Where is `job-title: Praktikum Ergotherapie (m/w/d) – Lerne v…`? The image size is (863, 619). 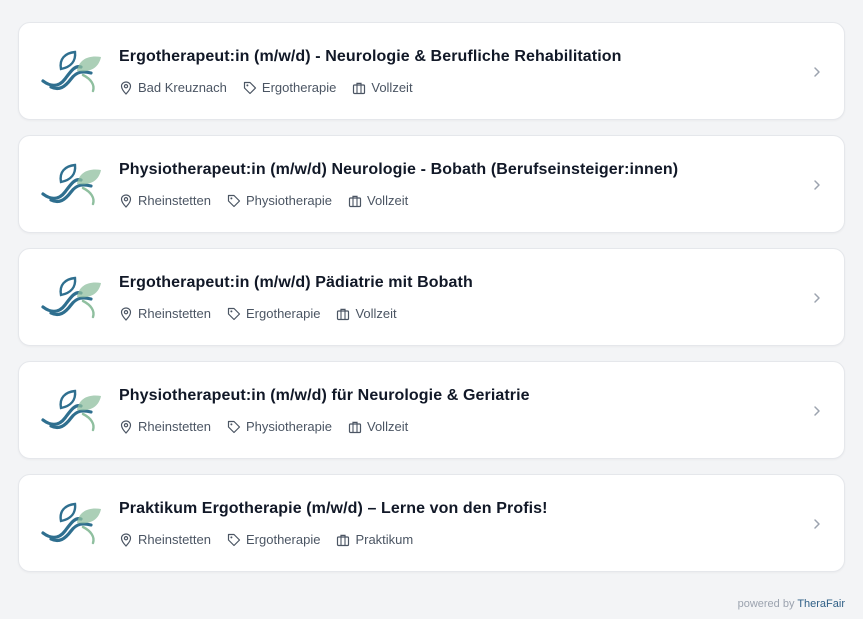
job-title: Praktikum Ergotherapie (m/w/d) – Lerne v… is located at coordinates (333, 509).